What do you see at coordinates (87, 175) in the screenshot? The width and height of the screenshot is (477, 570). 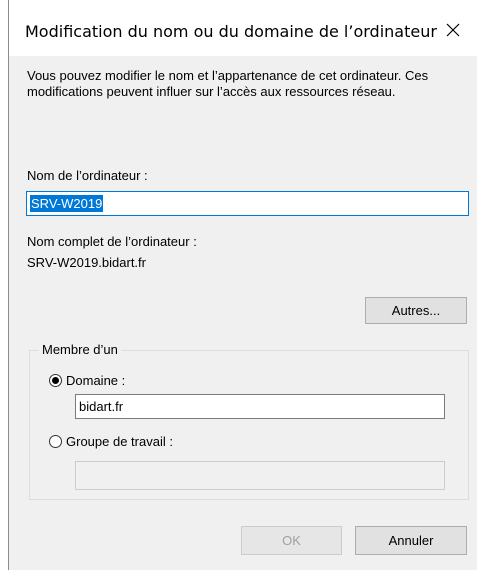 I see `computer-name-label: Nom de l’ordinateur :` at bounding box center [87, 175].